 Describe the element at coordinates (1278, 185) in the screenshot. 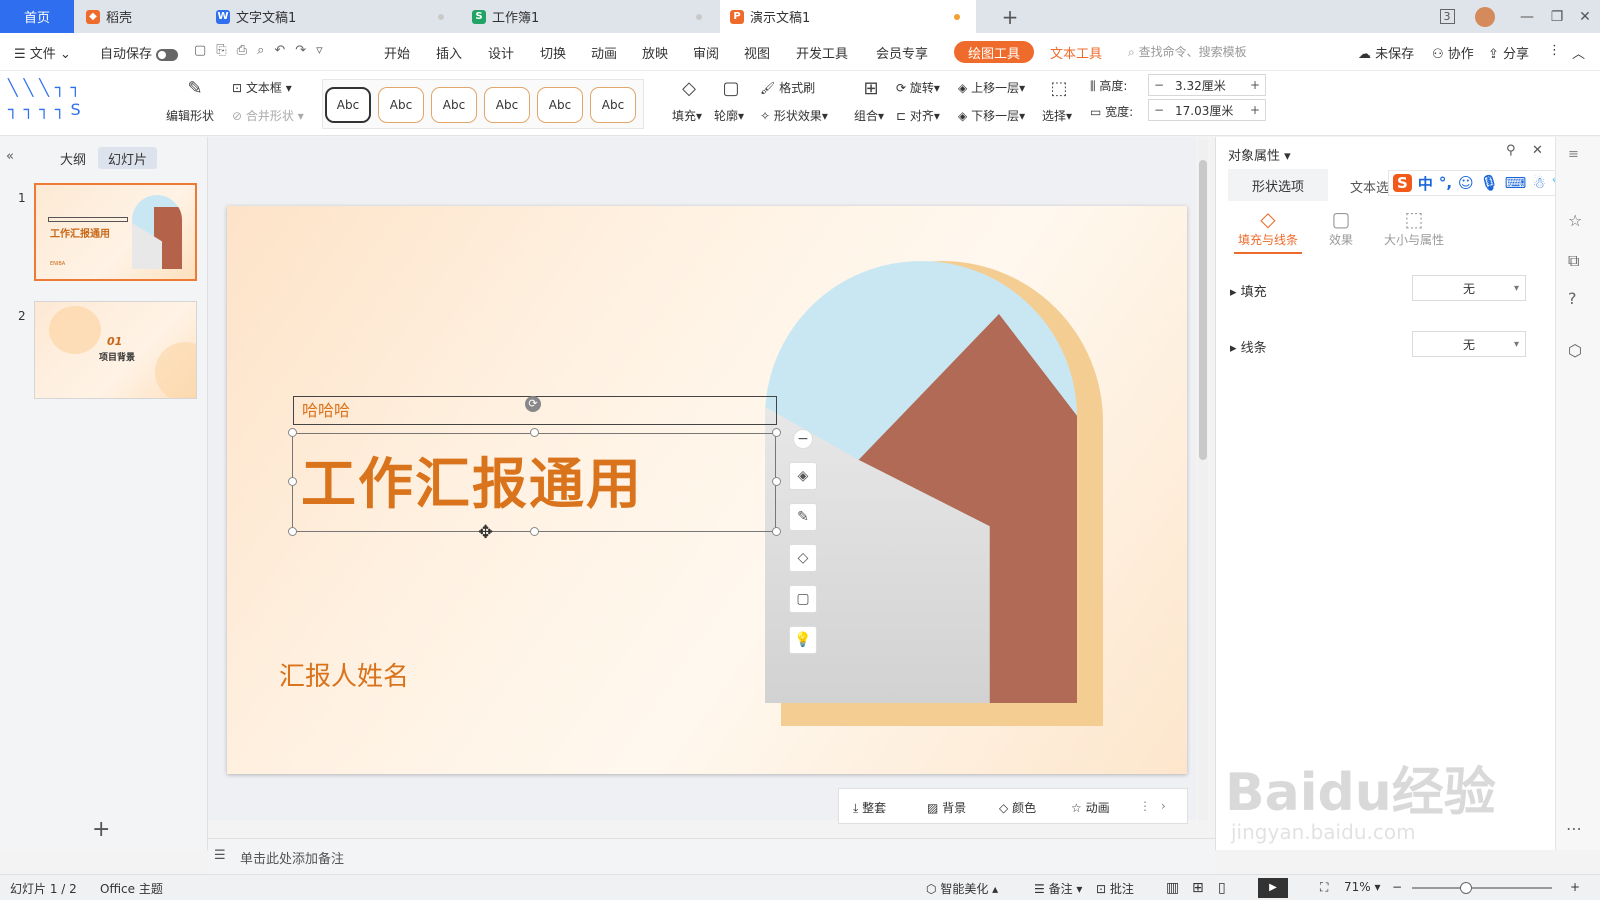

I see `tab-shape-options: 形状选项` at that location.